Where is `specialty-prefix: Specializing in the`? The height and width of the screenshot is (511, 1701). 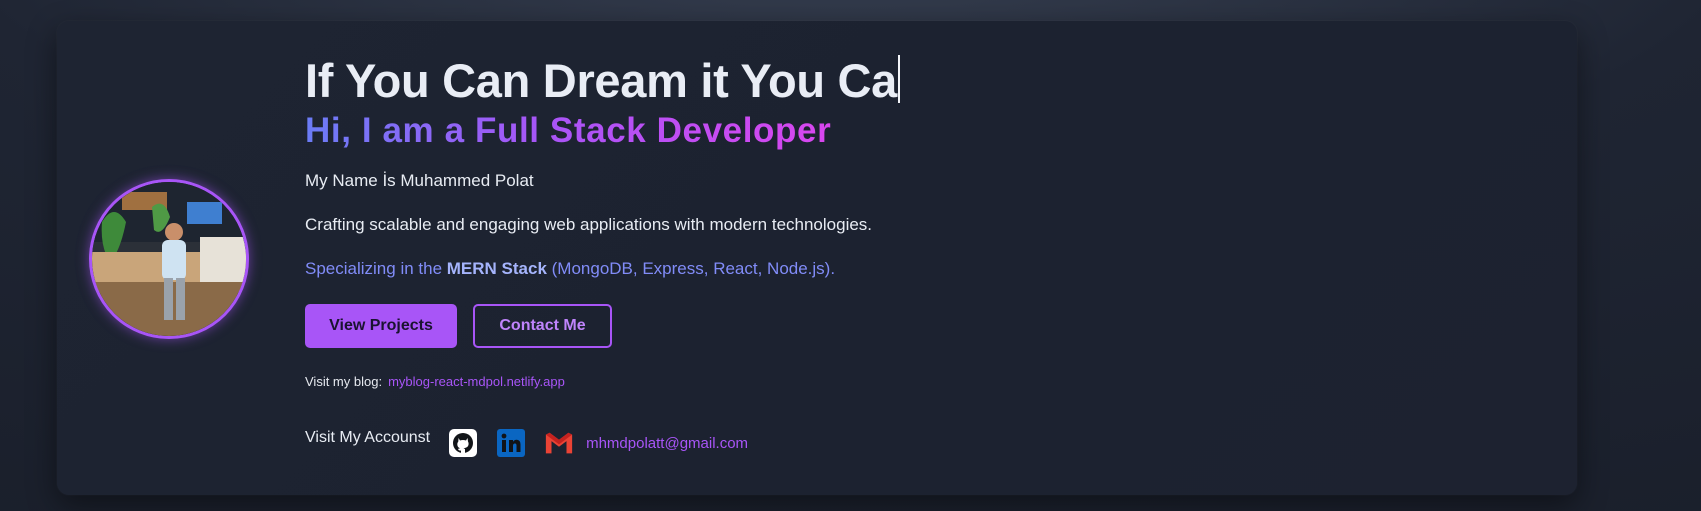 specialty-prefix: Specializing in the is located at coordinates (376, 268).